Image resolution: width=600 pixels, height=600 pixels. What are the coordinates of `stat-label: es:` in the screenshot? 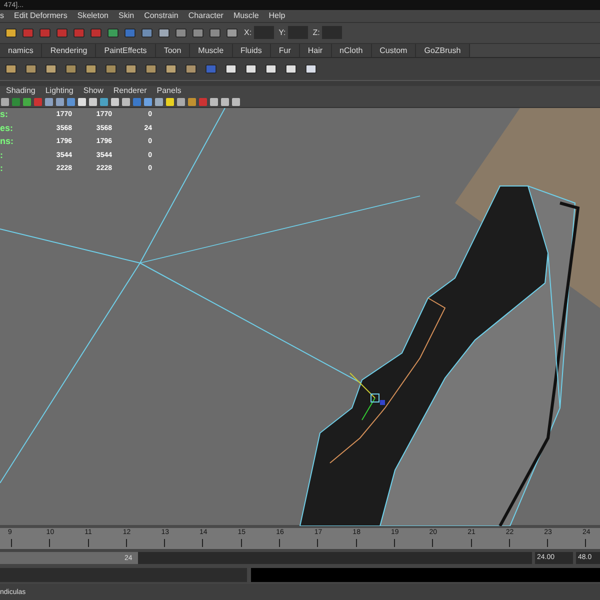 It's located at (7, 129).